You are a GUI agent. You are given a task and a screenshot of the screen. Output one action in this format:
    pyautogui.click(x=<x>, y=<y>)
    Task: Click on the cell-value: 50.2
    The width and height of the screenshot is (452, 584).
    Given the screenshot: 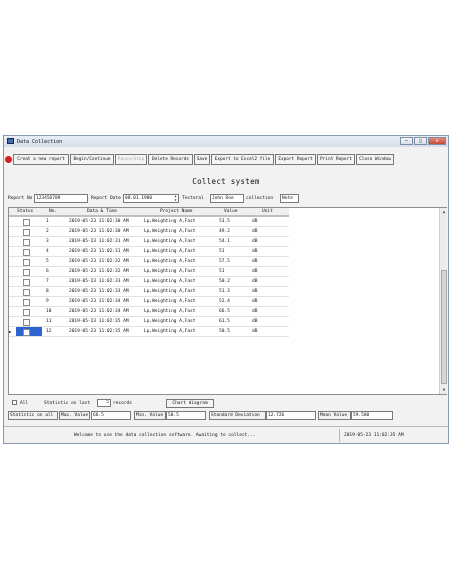 What is the action you would take?
    pyautogui.click(x=224, y=281)
    